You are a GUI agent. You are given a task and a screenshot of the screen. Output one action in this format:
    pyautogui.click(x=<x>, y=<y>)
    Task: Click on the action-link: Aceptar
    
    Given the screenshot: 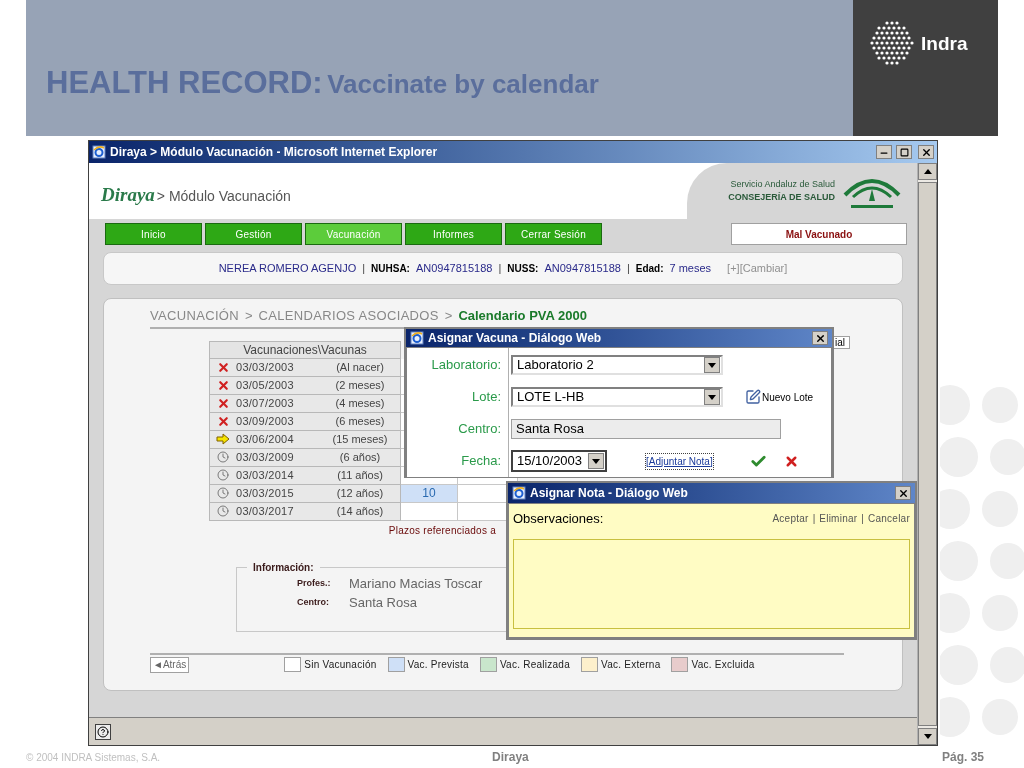 What is the action you would take?
    pyautogui.click(x=790, y=519)
    